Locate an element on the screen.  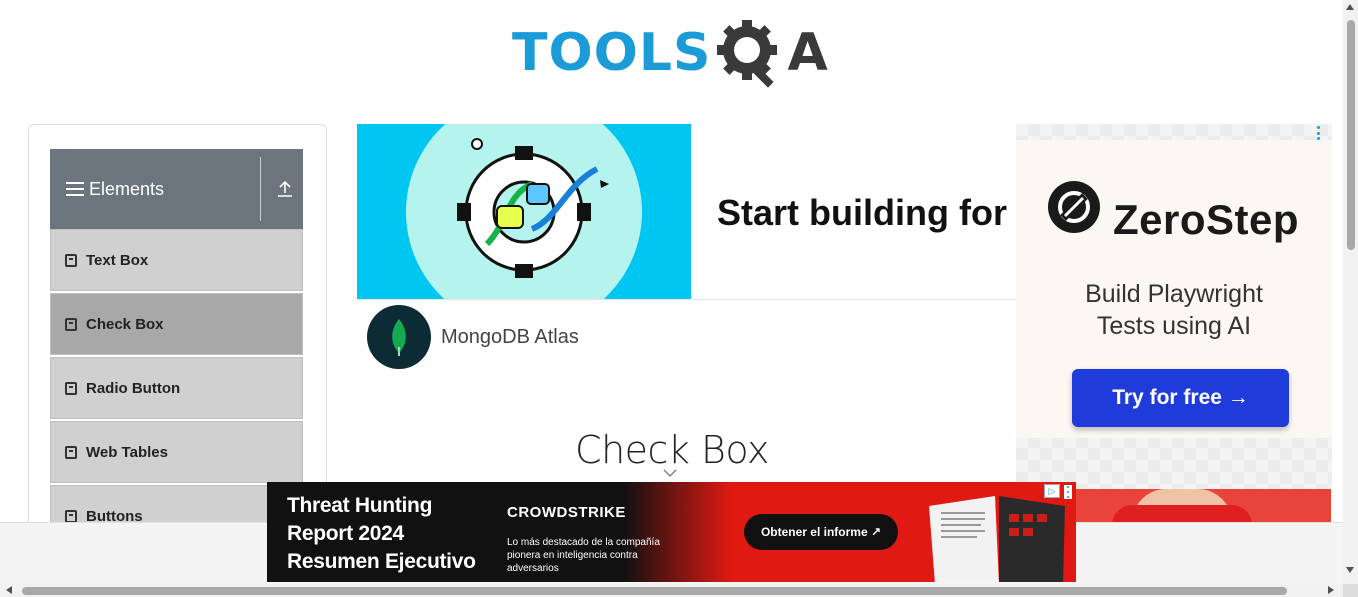
upload-arrow-icon is located at coordinates (285, 189).